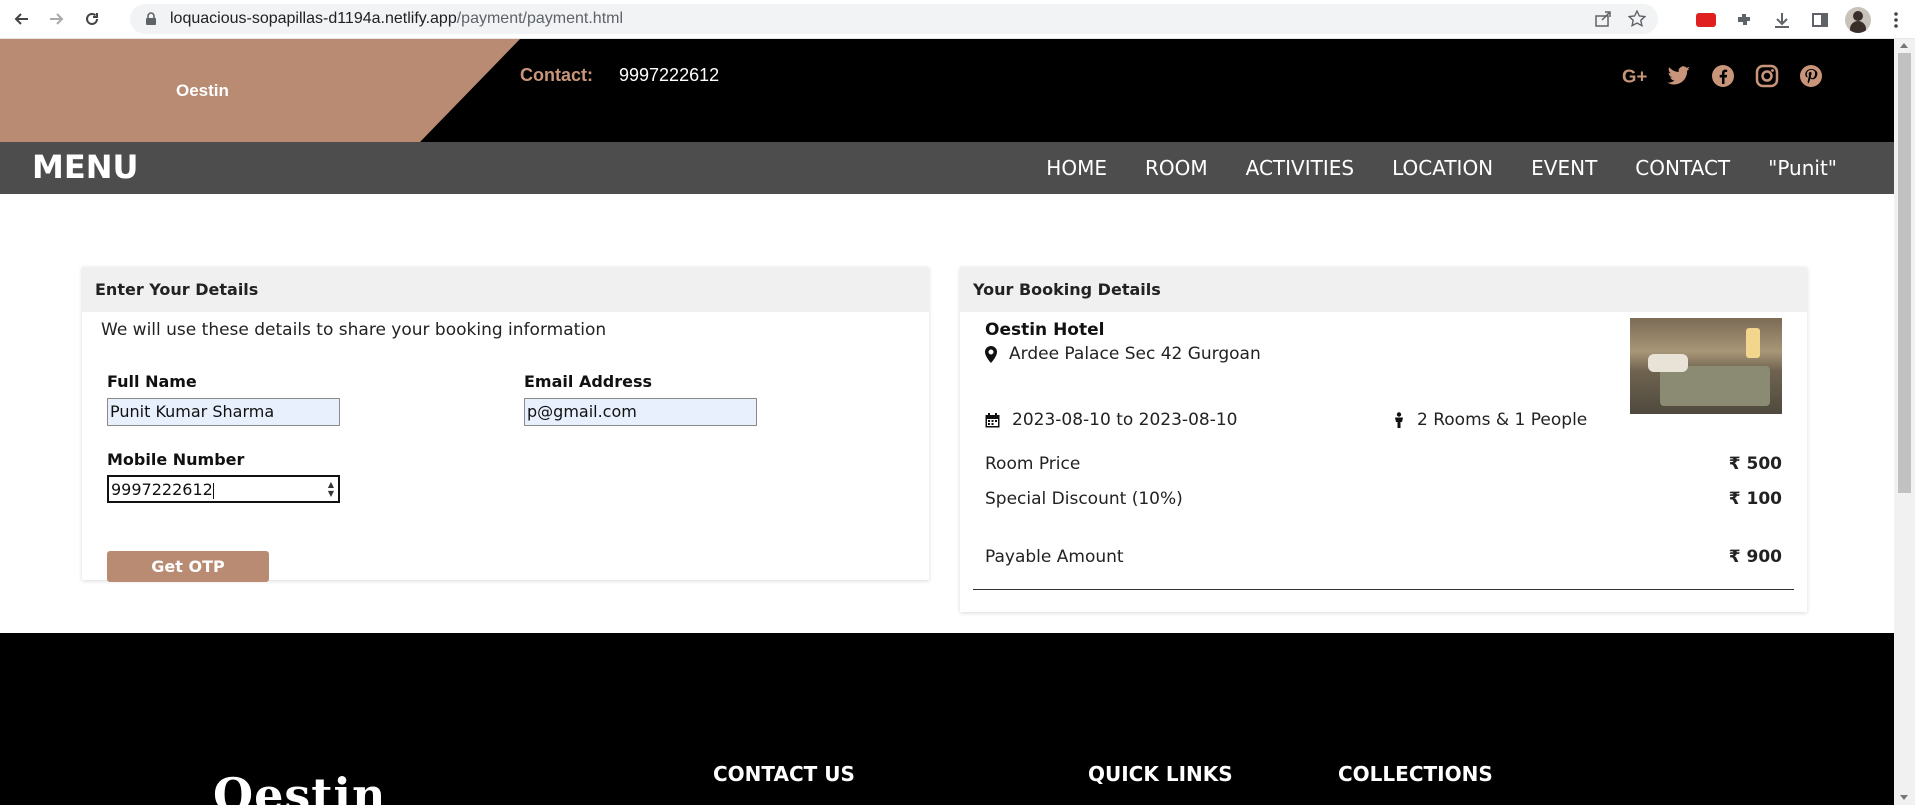  What do you see at coordinates (1176, 168) in the screenshot?
I see `nav-room: ROOM` at bounding box center [1176, 168].